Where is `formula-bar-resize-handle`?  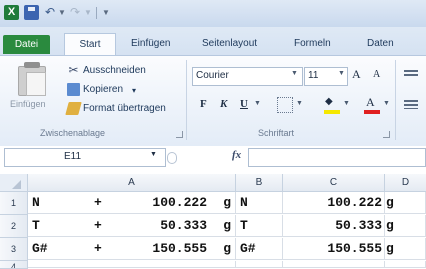
formula-bar-resize-handle is located at coordinates (172, 158).